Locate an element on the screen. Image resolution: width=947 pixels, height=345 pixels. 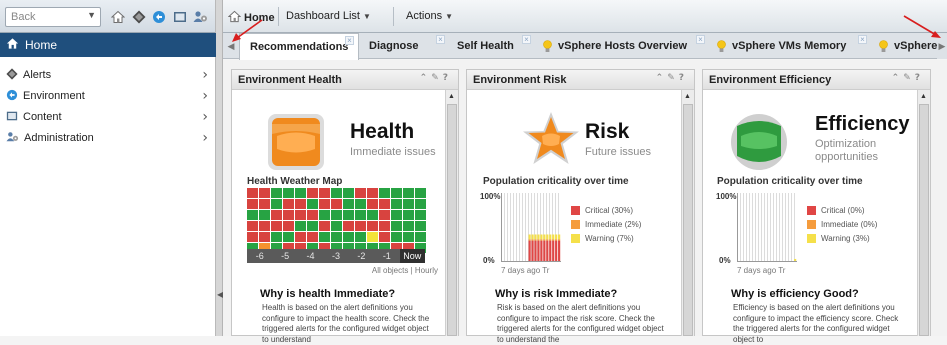
tab-vsphere-vms-memory: vSphere VMs Memory × is located at coordinates (791, 46).